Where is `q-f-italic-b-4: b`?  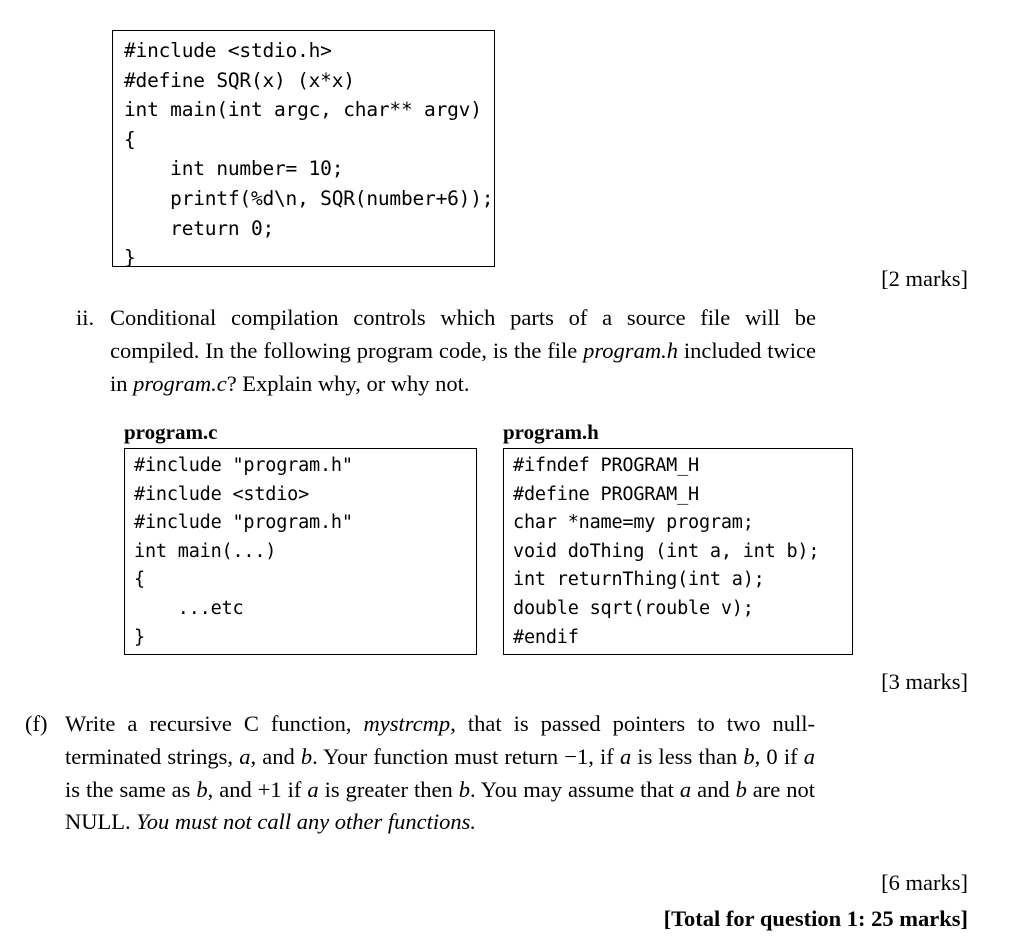 q-f-italic-b-4: b is located at coordinates (464, 789).